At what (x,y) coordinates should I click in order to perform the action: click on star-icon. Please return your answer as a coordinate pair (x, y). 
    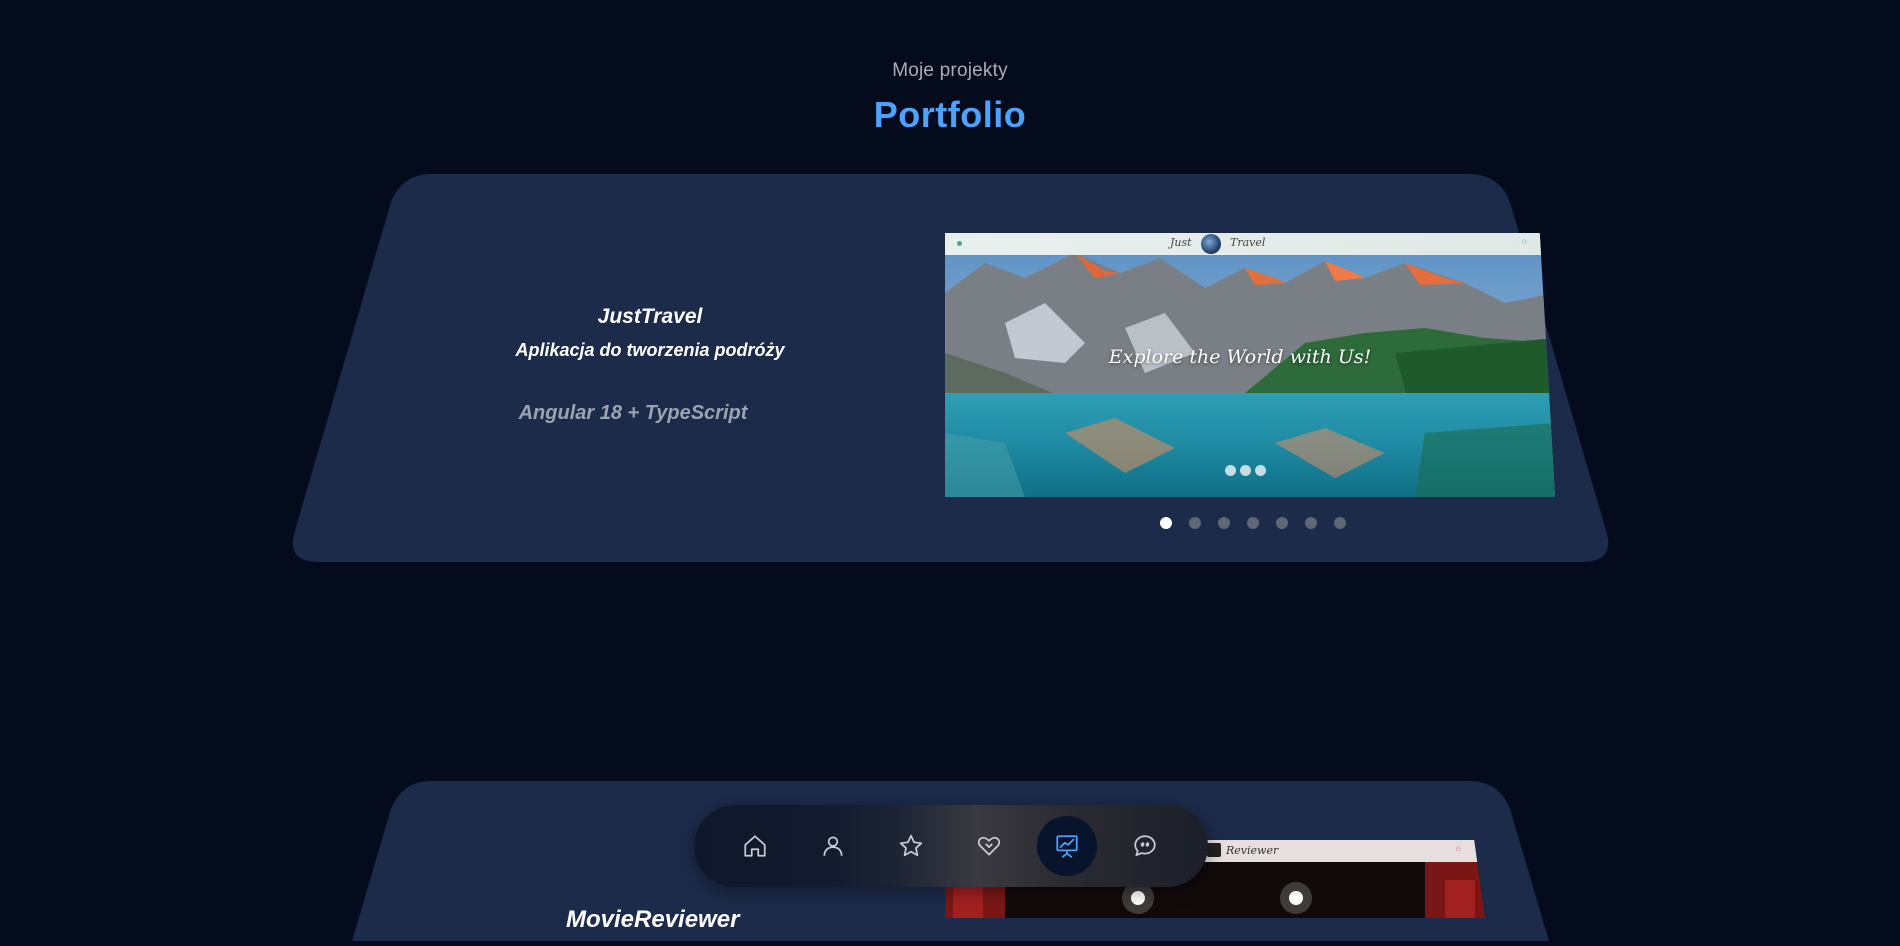
    Looking at the image, I should click on (911, 846).